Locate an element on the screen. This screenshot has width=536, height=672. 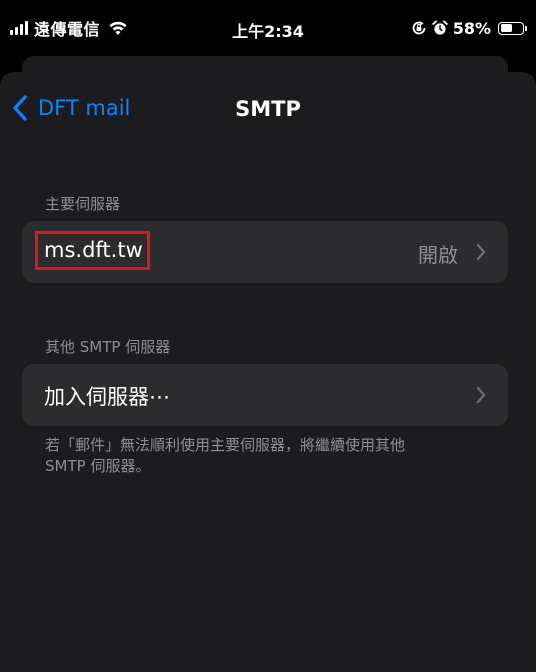
battery-icon is located at coordinates (512, 28).